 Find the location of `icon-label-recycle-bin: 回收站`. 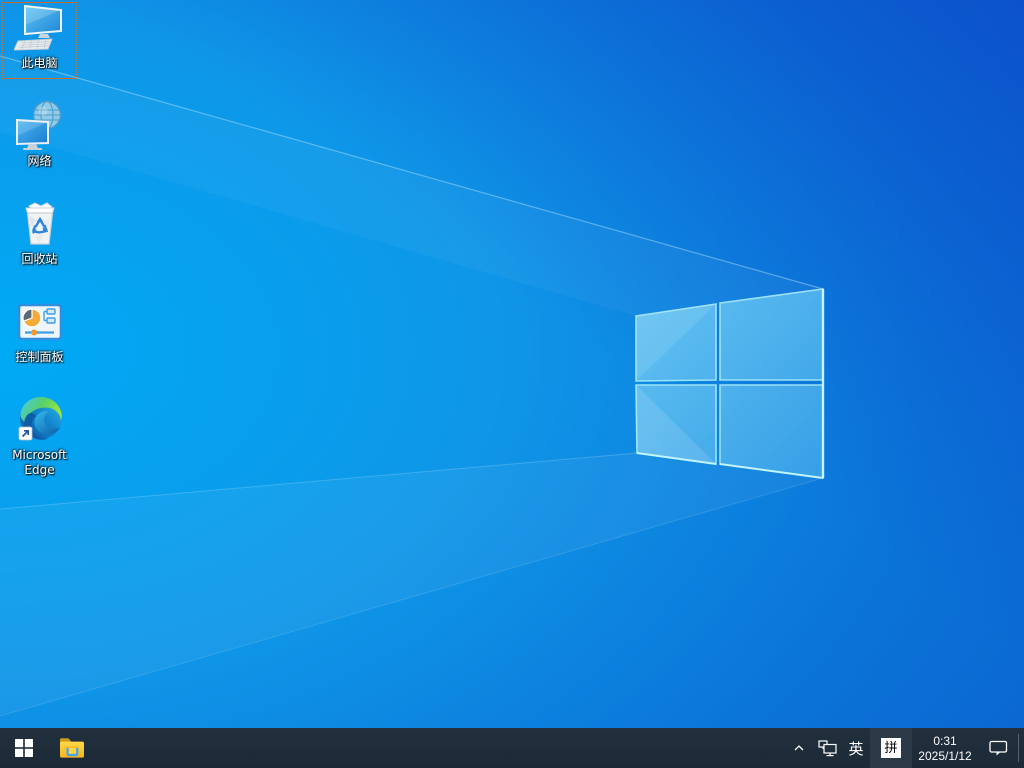

icon-label-recycle-bin: 回收站 is located at coordinates (39, 259).